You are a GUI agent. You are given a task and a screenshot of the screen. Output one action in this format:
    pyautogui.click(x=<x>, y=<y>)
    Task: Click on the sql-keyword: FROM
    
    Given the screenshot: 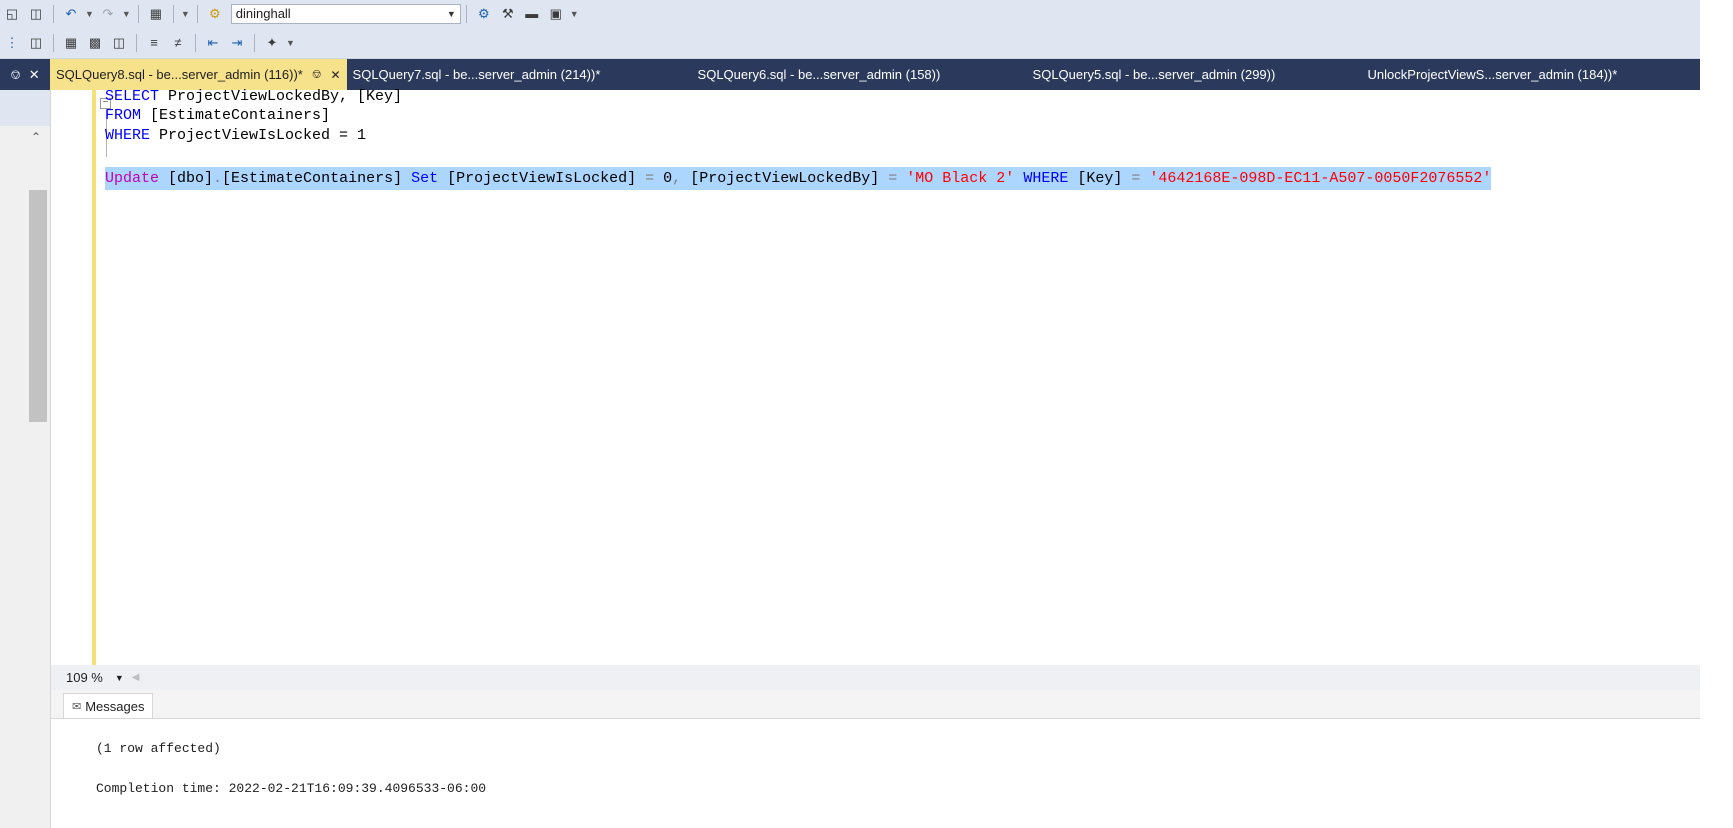 What is the action you would take?
    pyautogui.click(x=123, y=115)
    